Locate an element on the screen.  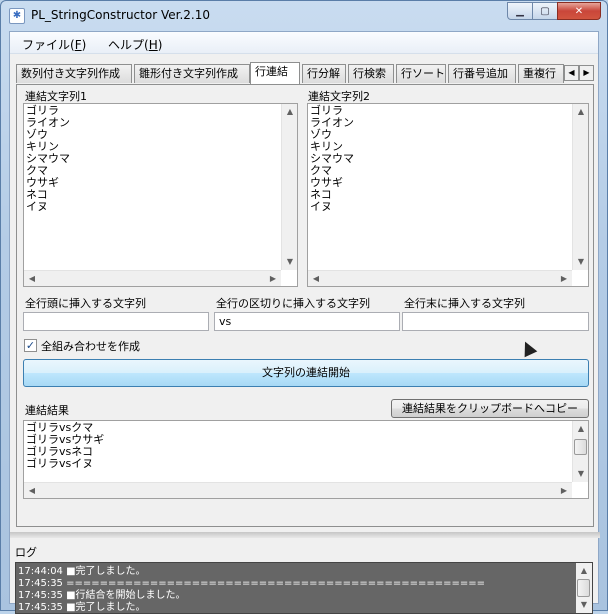
menu-bar: ファイル(F) ヘルプ(H) is located at coordinates (304, 43).